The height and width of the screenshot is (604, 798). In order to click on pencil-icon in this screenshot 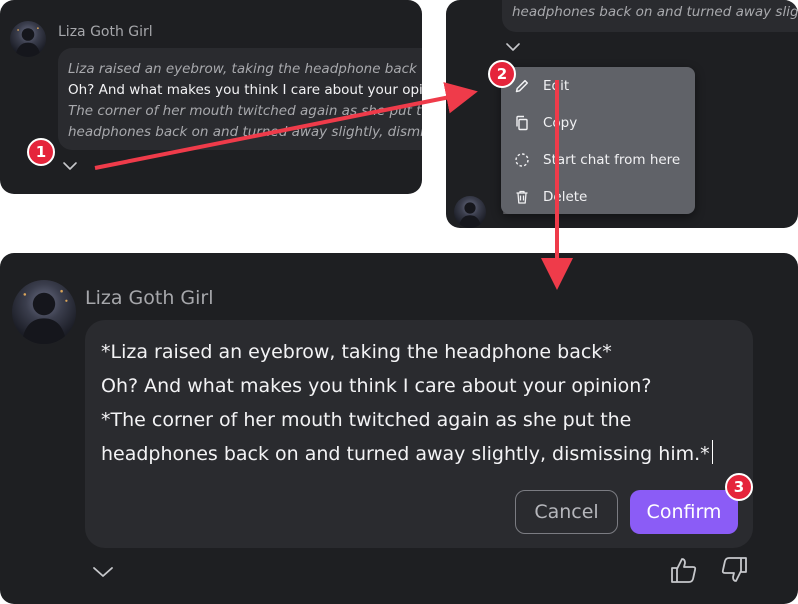, I will do `click(522, 86)`.